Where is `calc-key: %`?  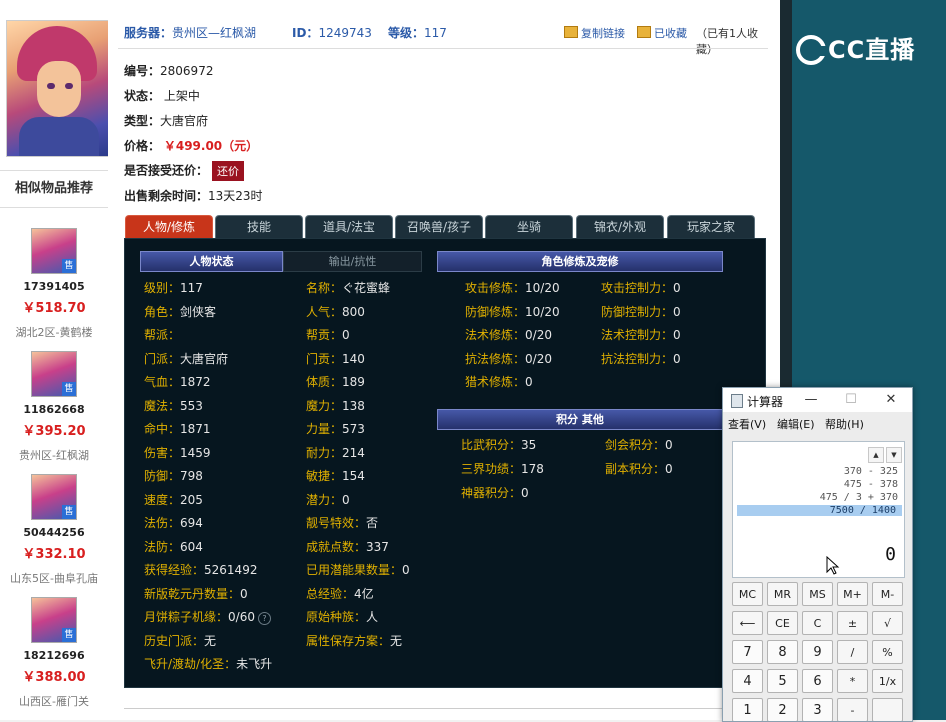 calc-key: % is located at coordinates (887, 652).